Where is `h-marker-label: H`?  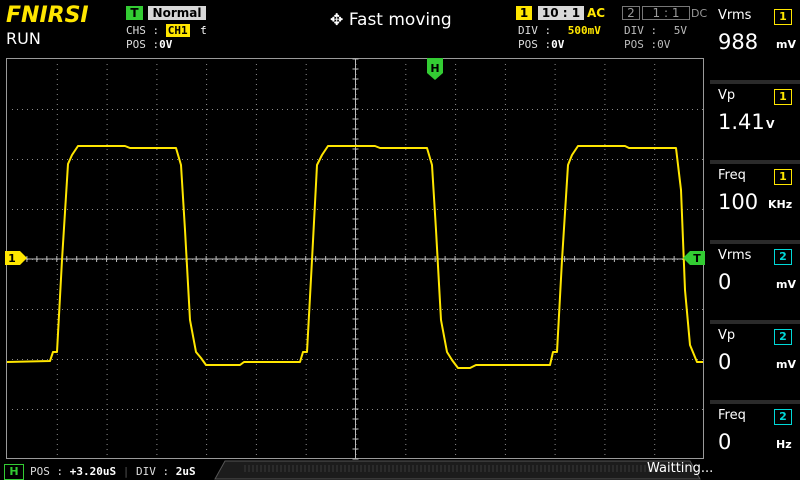
h-marker-label: H is located at coordinates (434, 68).